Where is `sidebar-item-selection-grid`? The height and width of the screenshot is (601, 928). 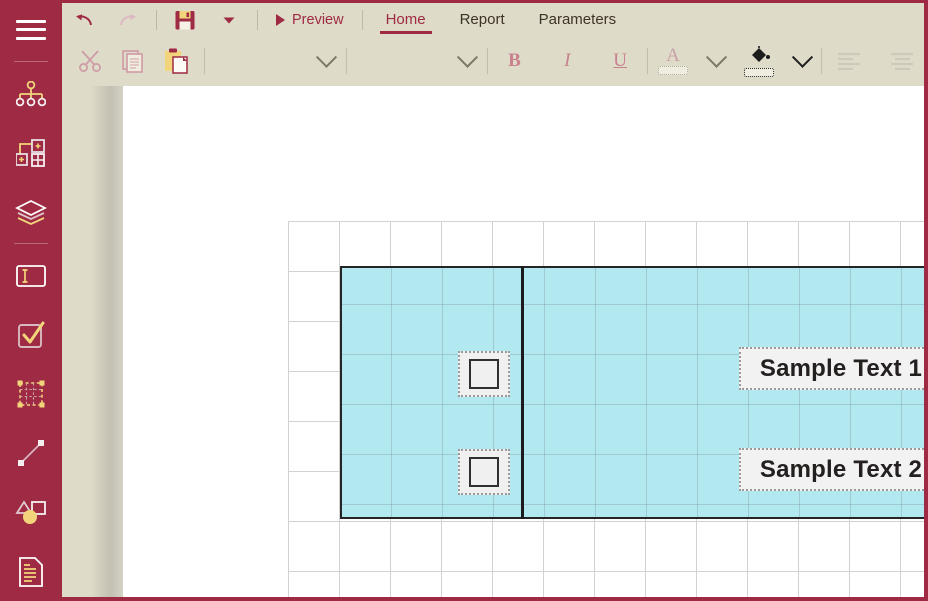
sidebar-item-selection-grid is located at coordinates (31, 394).